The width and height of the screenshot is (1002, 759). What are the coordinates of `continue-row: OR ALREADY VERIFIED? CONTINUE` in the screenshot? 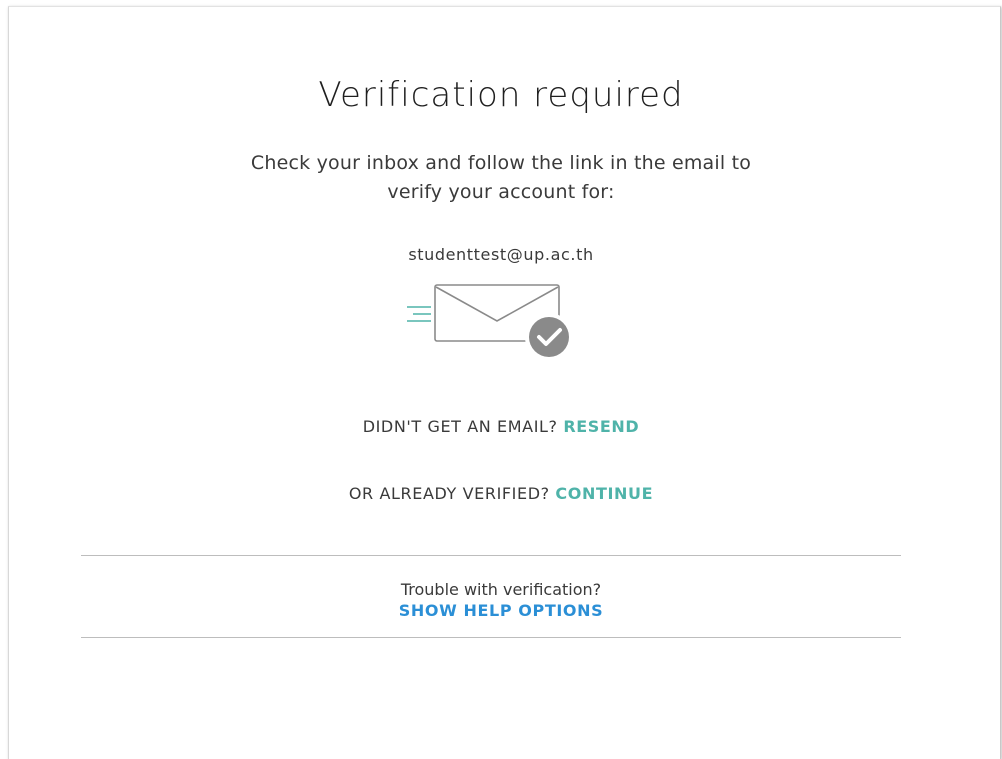 It's located at (501, 493).